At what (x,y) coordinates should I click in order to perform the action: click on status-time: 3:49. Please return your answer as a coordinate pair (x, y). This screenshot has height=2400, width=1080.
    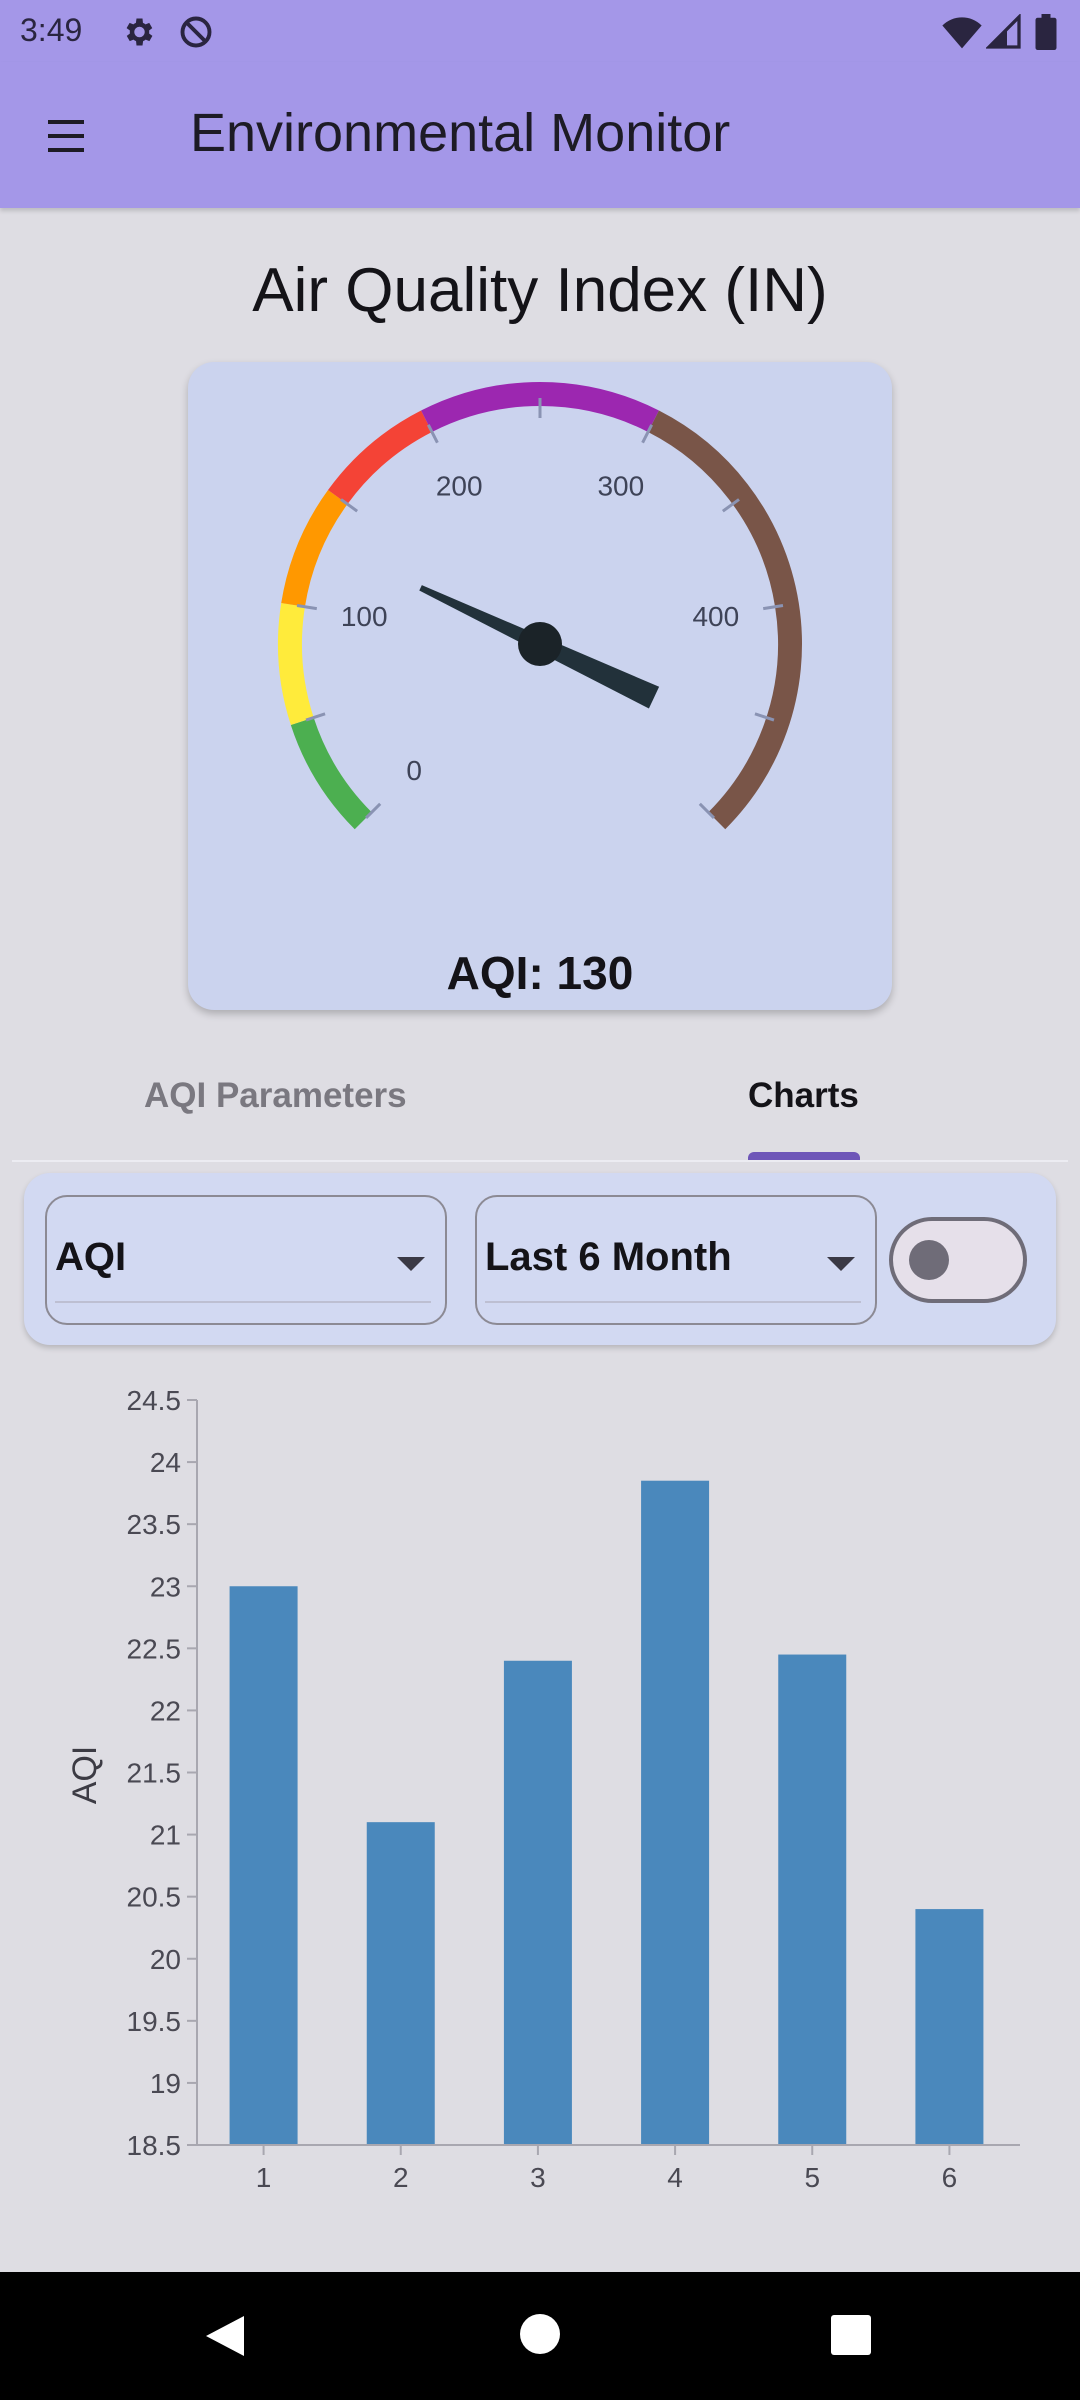
    Looking at the image, I should click on (51, 30).